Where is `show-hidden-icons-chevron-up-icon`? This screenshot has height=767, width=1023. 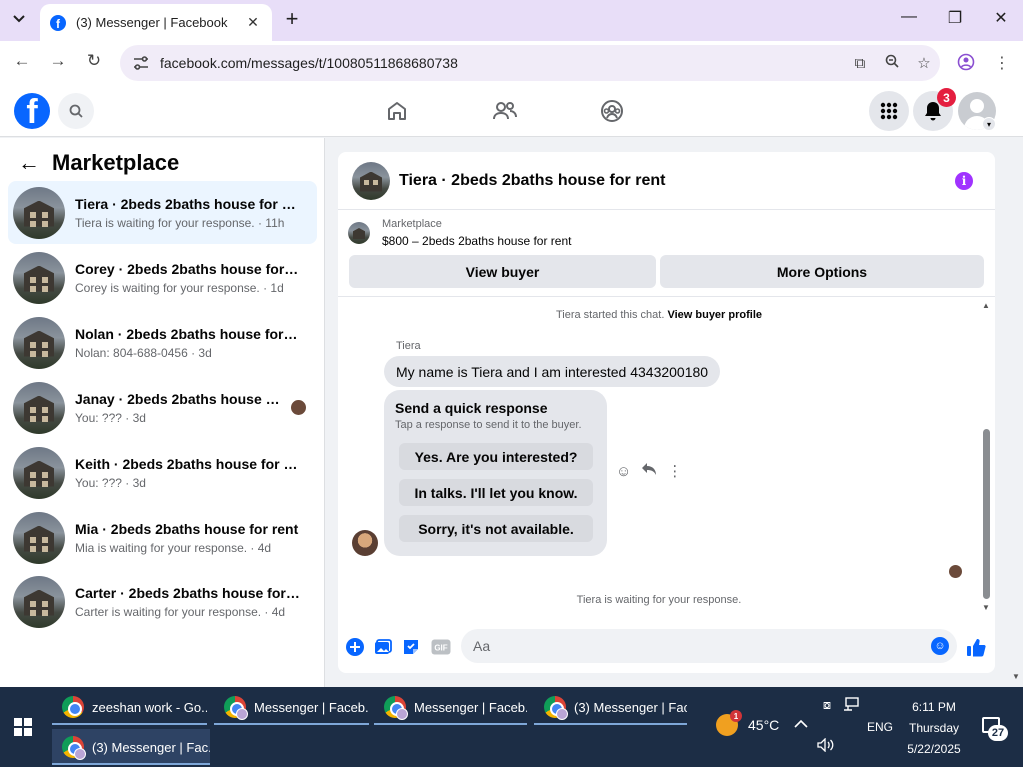 show-hidden-icons-chevron-up-icon is located at coordinates (801, 724).